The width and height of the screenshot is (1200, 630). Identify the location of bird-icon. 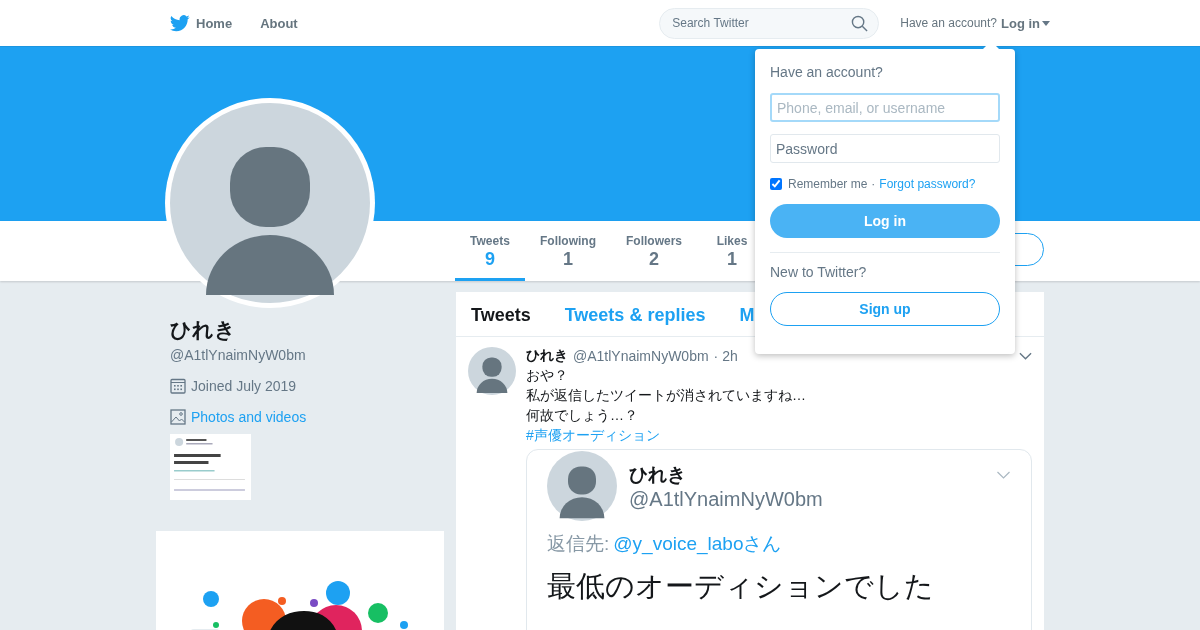
(180, 23).